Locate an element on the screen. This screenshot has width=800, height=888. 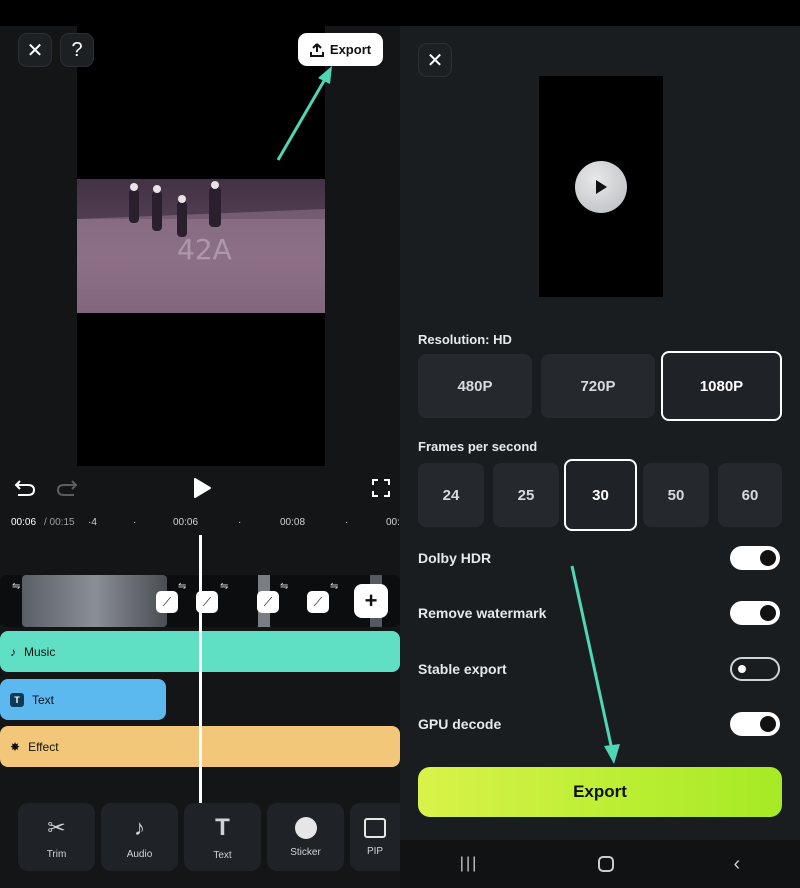
resolution-480p: 480P is located at coordinates (475, 386).